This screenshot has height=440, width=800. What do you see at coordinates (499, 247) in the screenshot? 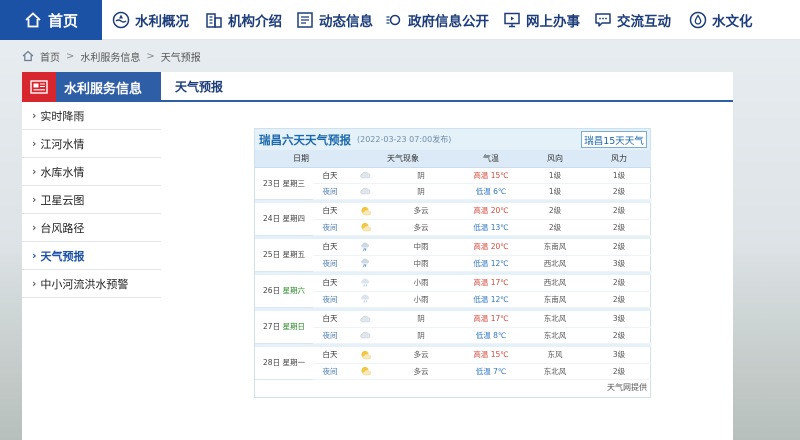
I see `temperature-value: 20℃` at bounding box center [499, 247].